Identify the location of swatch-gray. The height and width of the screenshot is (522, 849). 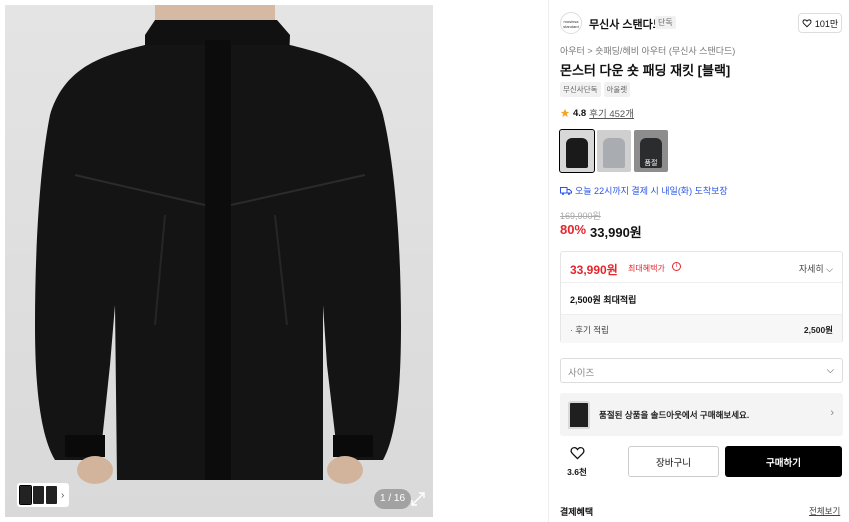
(614, 151).